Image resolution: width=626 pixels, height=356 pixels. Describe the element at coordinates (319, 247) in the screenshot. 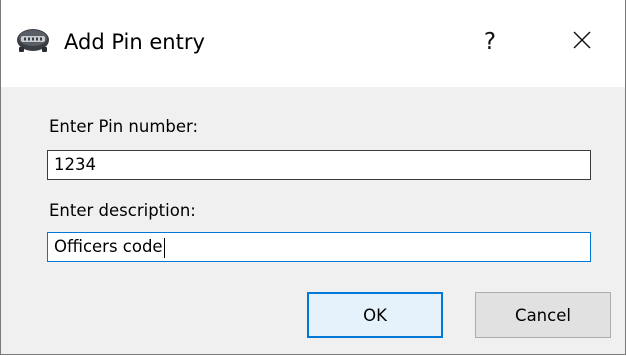

I see `description-input: Officers code` at that location.